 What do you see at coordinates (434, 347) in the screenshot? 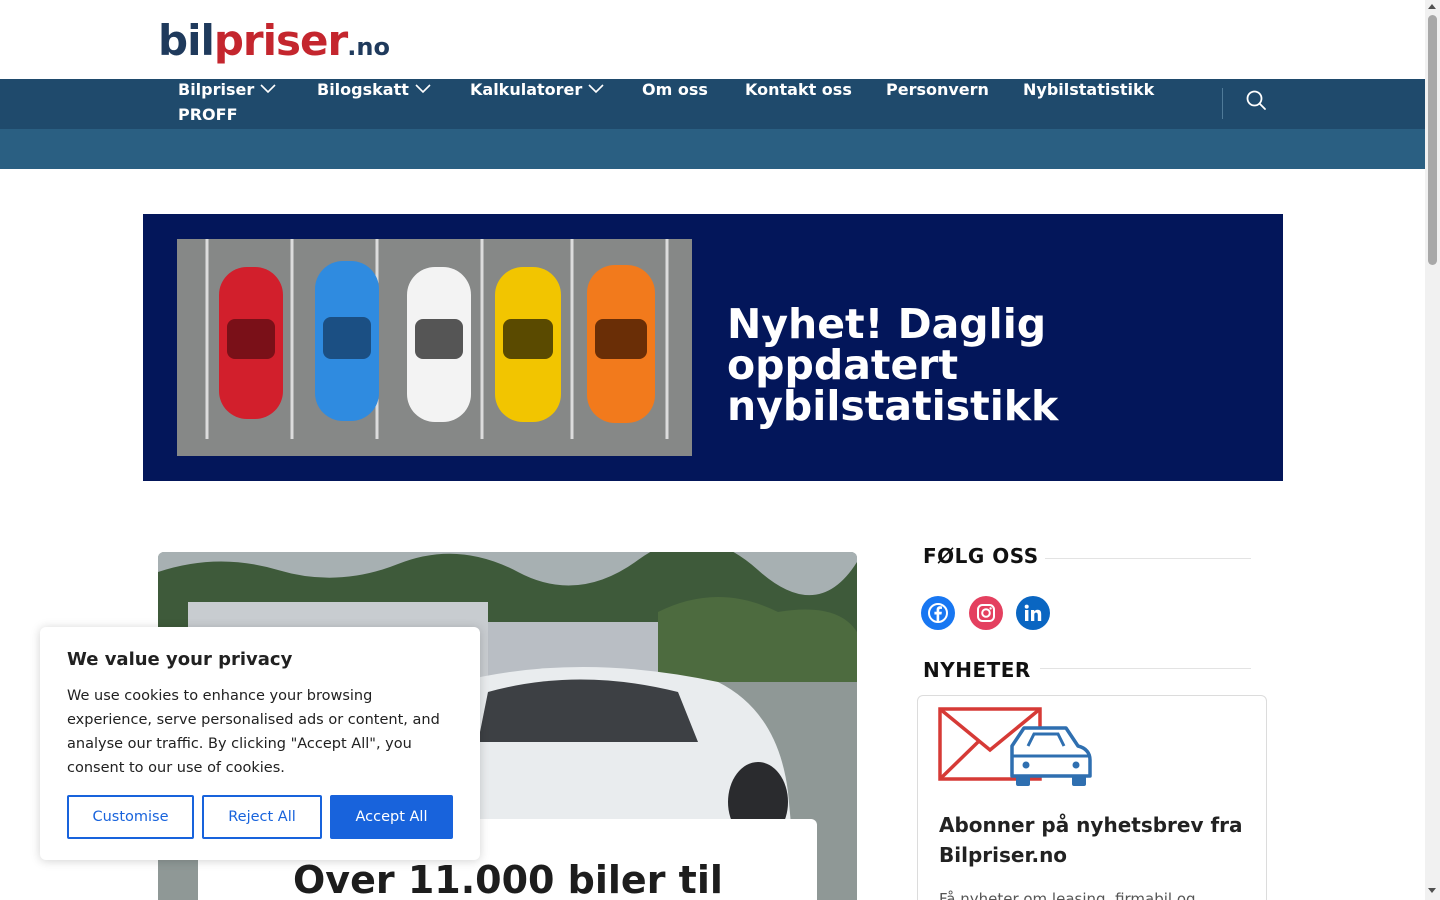
I see `parked-cars-image` at bounding box center [434, 347].